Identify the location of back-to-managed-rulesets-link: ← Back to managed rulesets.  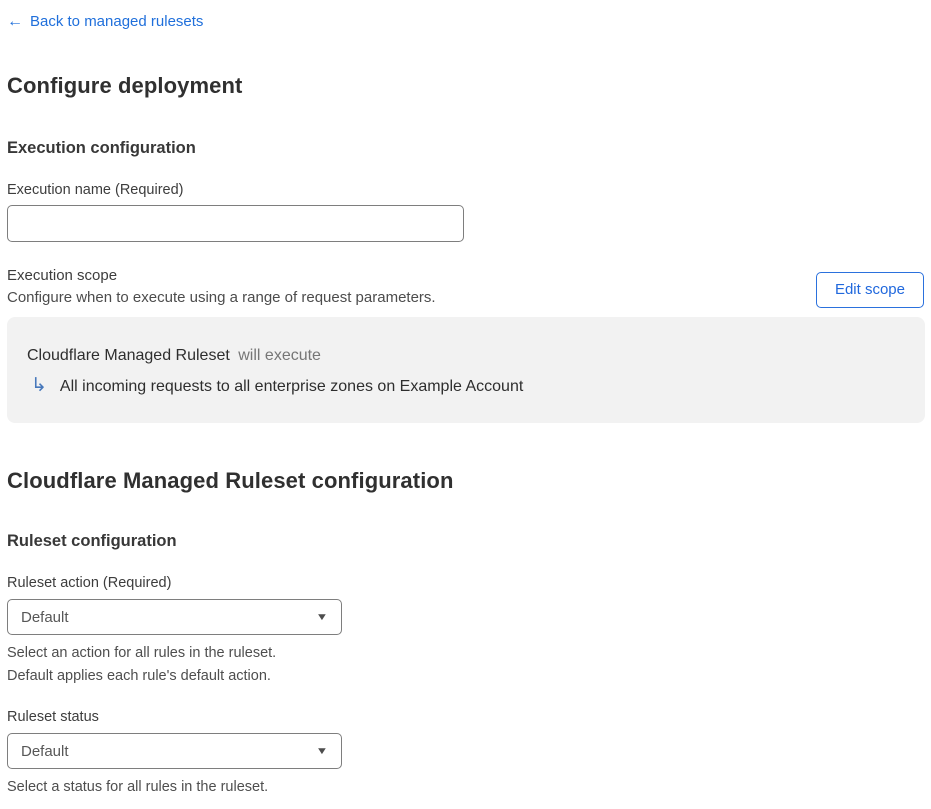
(105, 22).